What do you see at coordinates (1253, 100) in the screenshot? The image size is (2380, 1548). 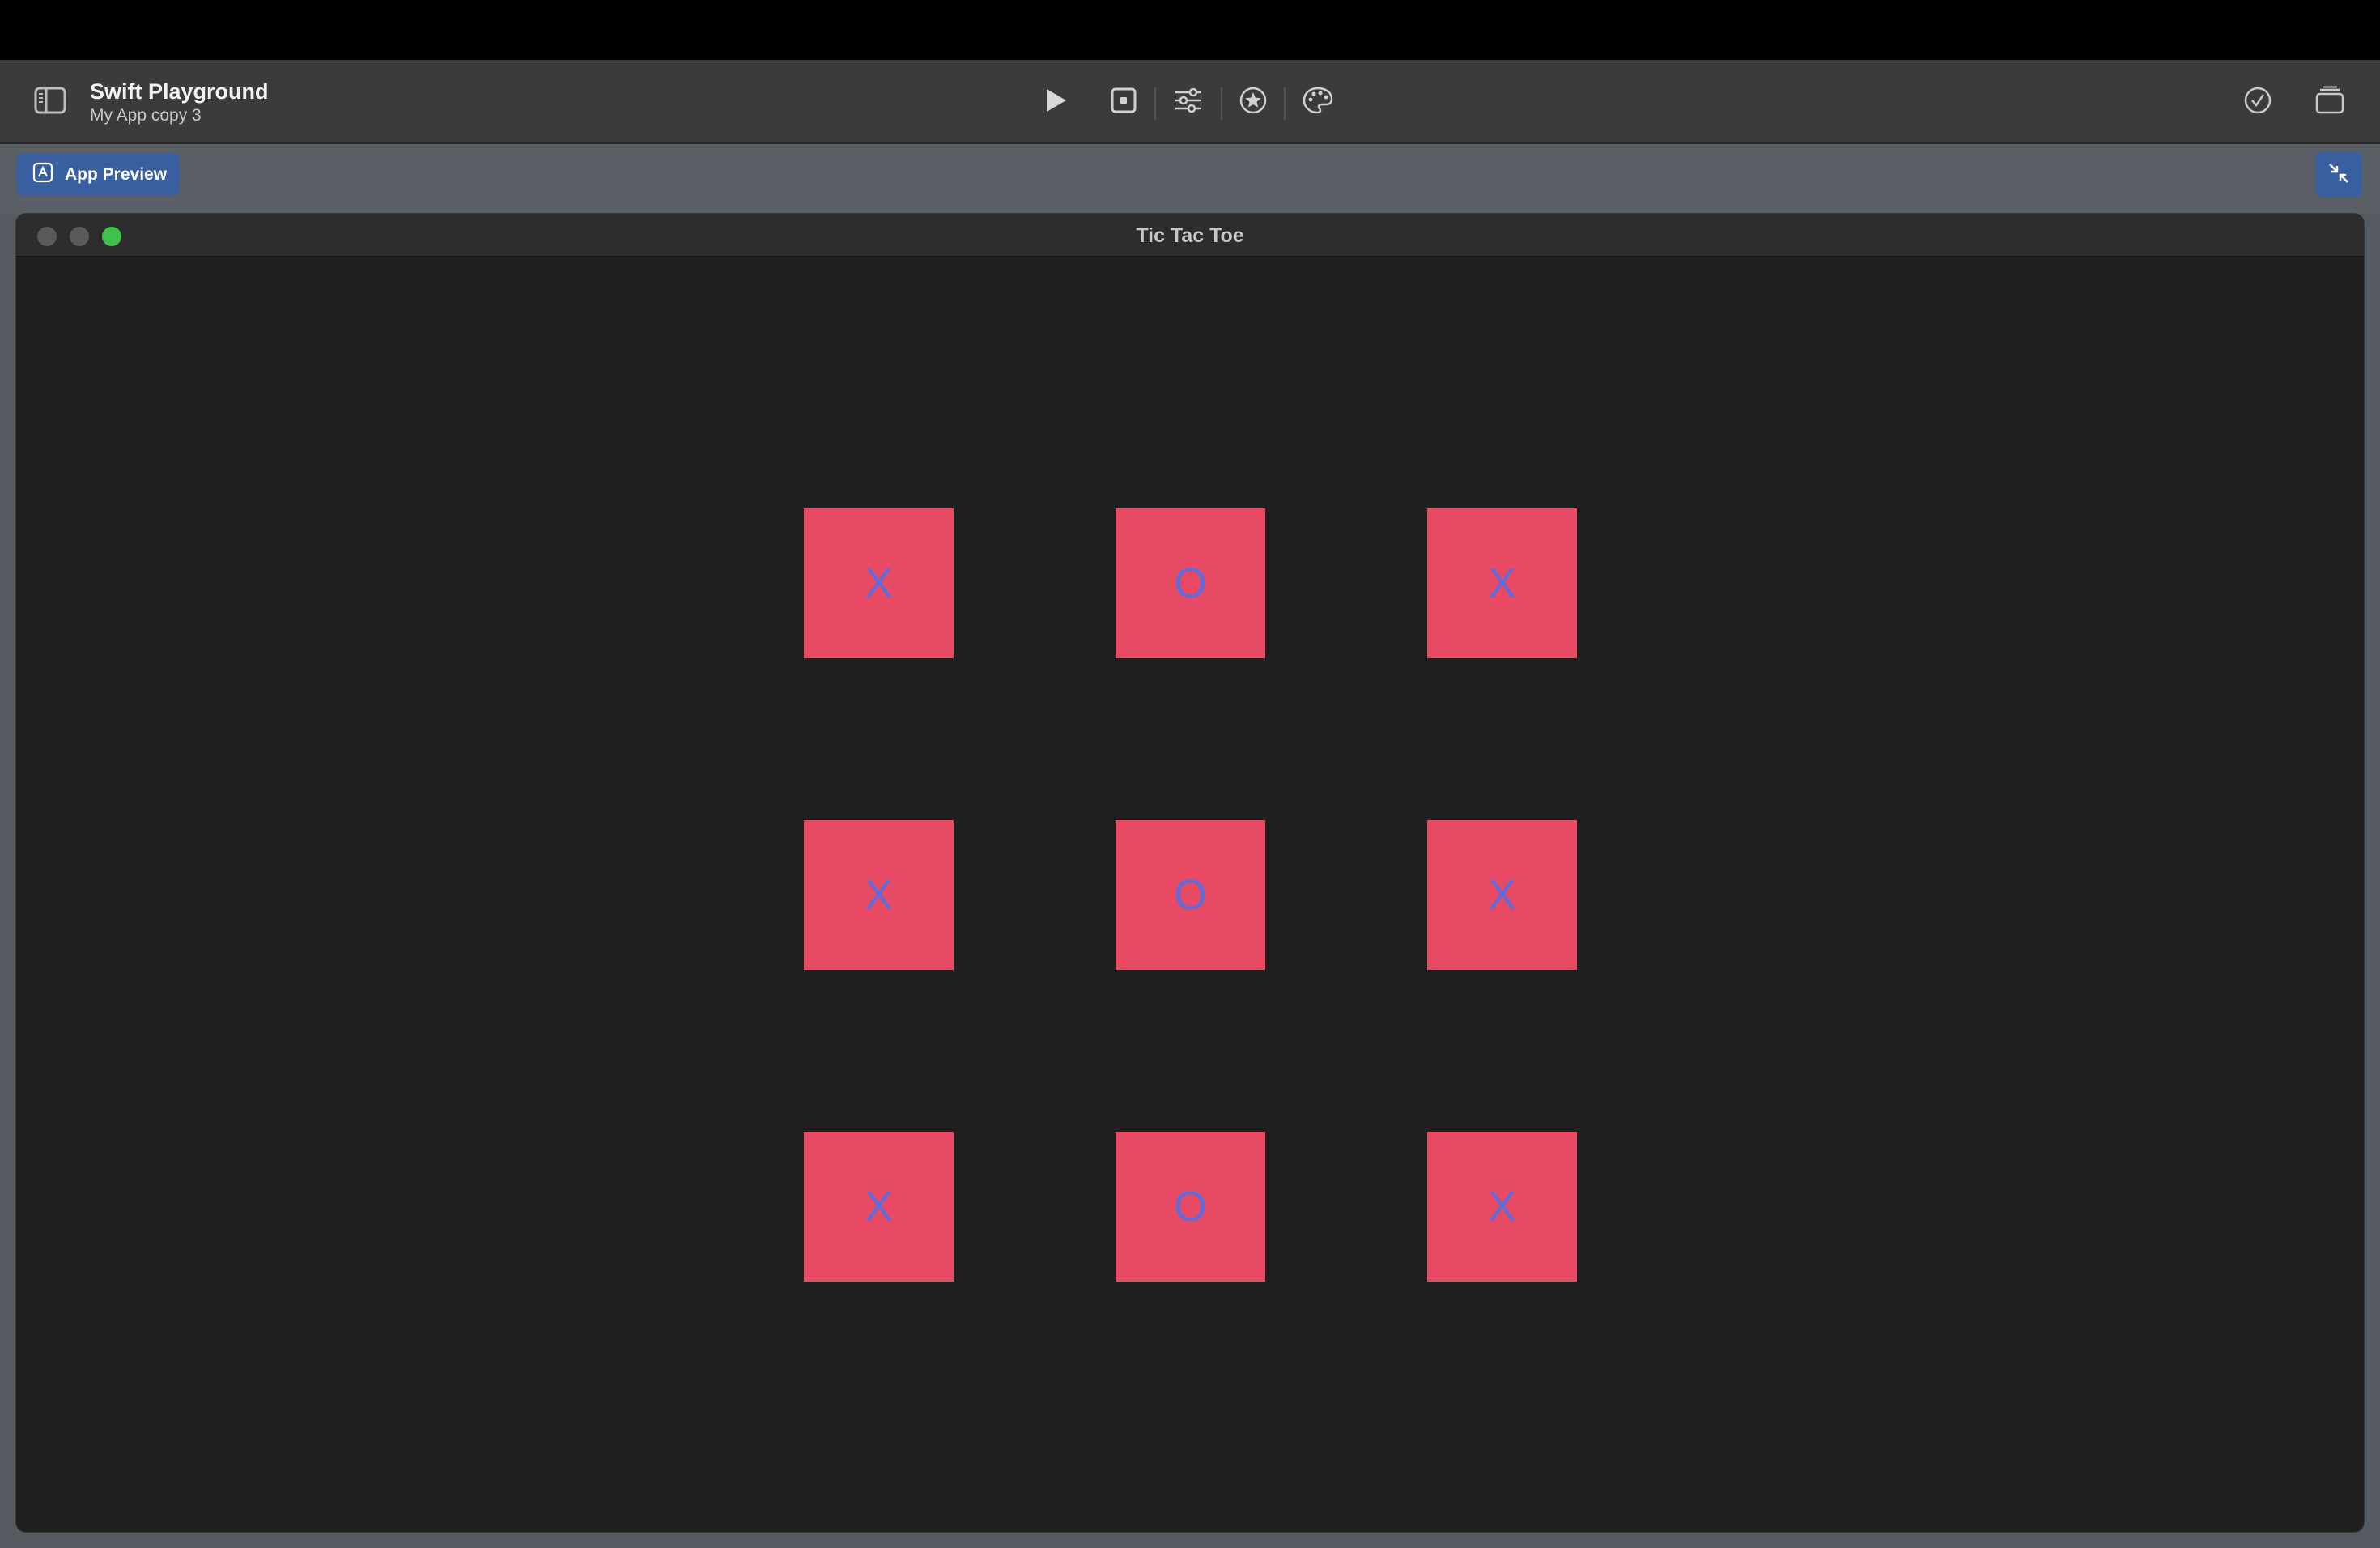 I see `star-circle-icon` at bounding box center [1253, 100].